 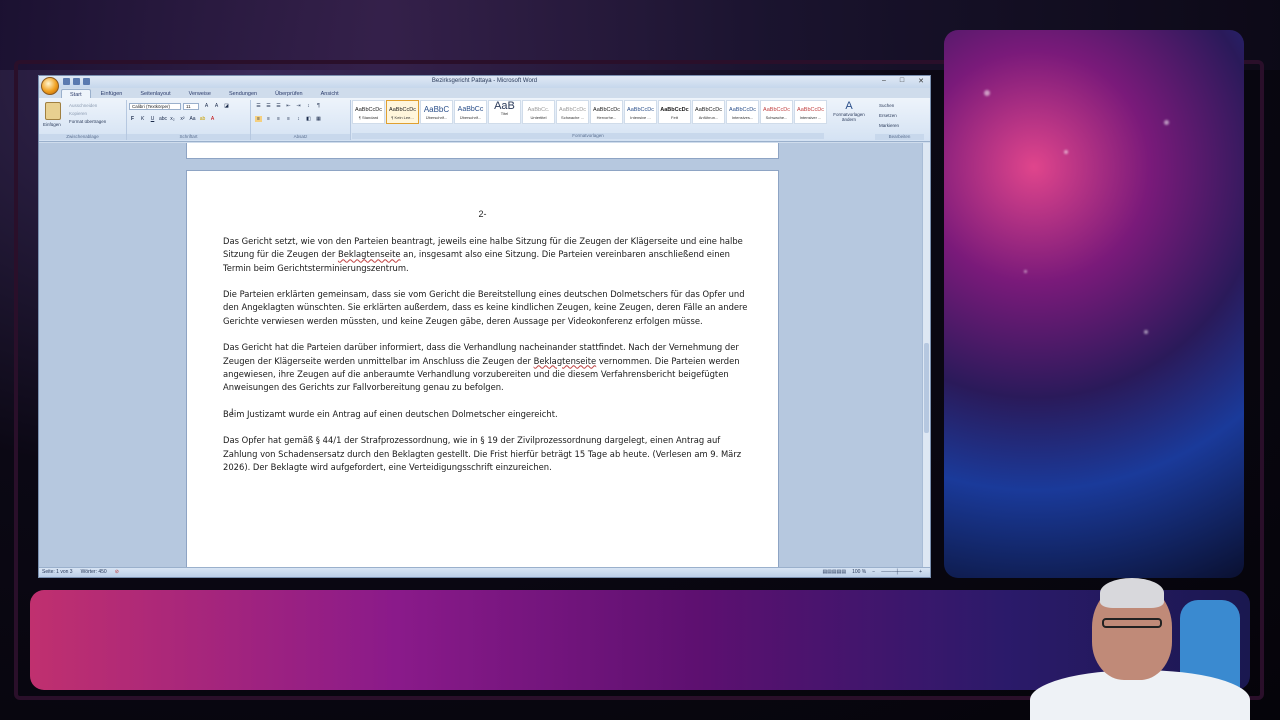 What do you see at coordinates (368, 117) in the screenshot?
I see `style-name: ¶ Standard` at bounding box center [368, 117].